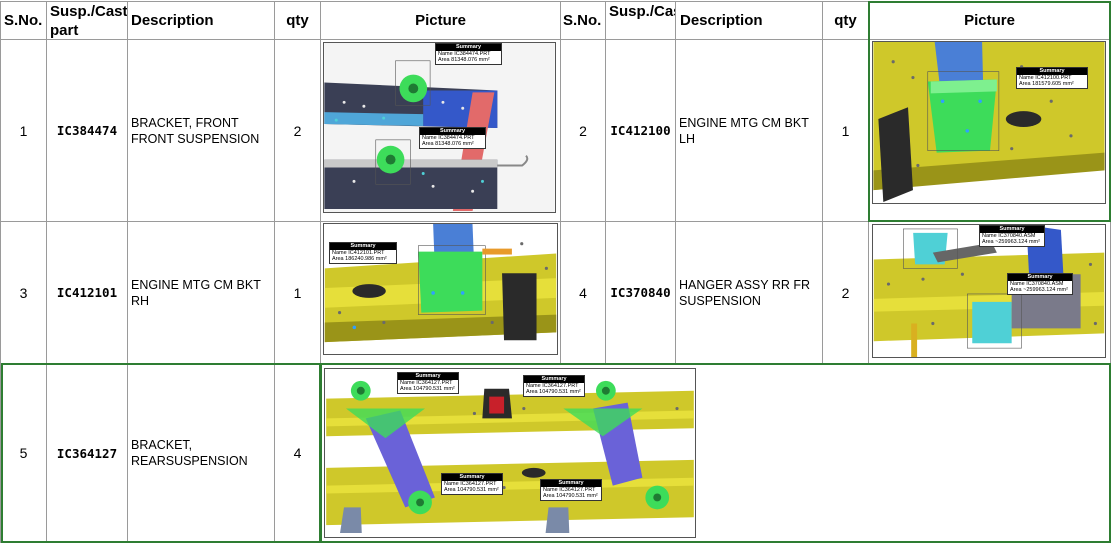 The width and height of the screenshot is (1113, 544). I want to click on header-qty-right: qty, so click(845, 20).